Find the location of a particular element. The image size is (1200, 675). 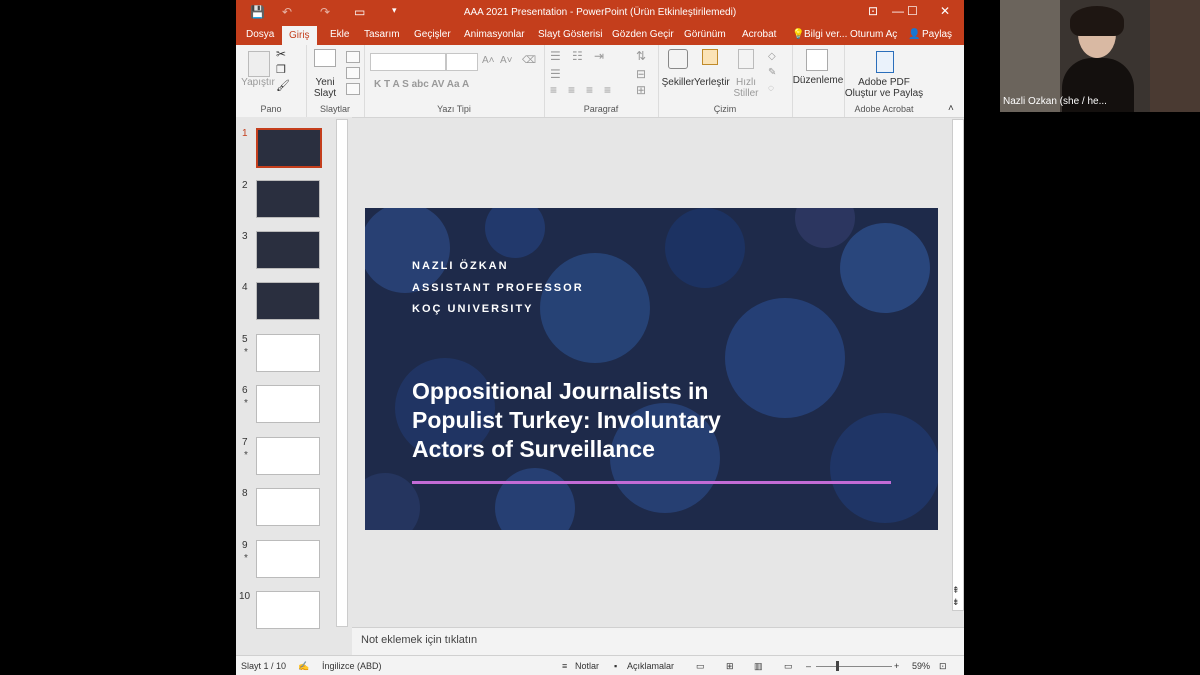

close-icon: ✕ is located at coordinates (945, 11).